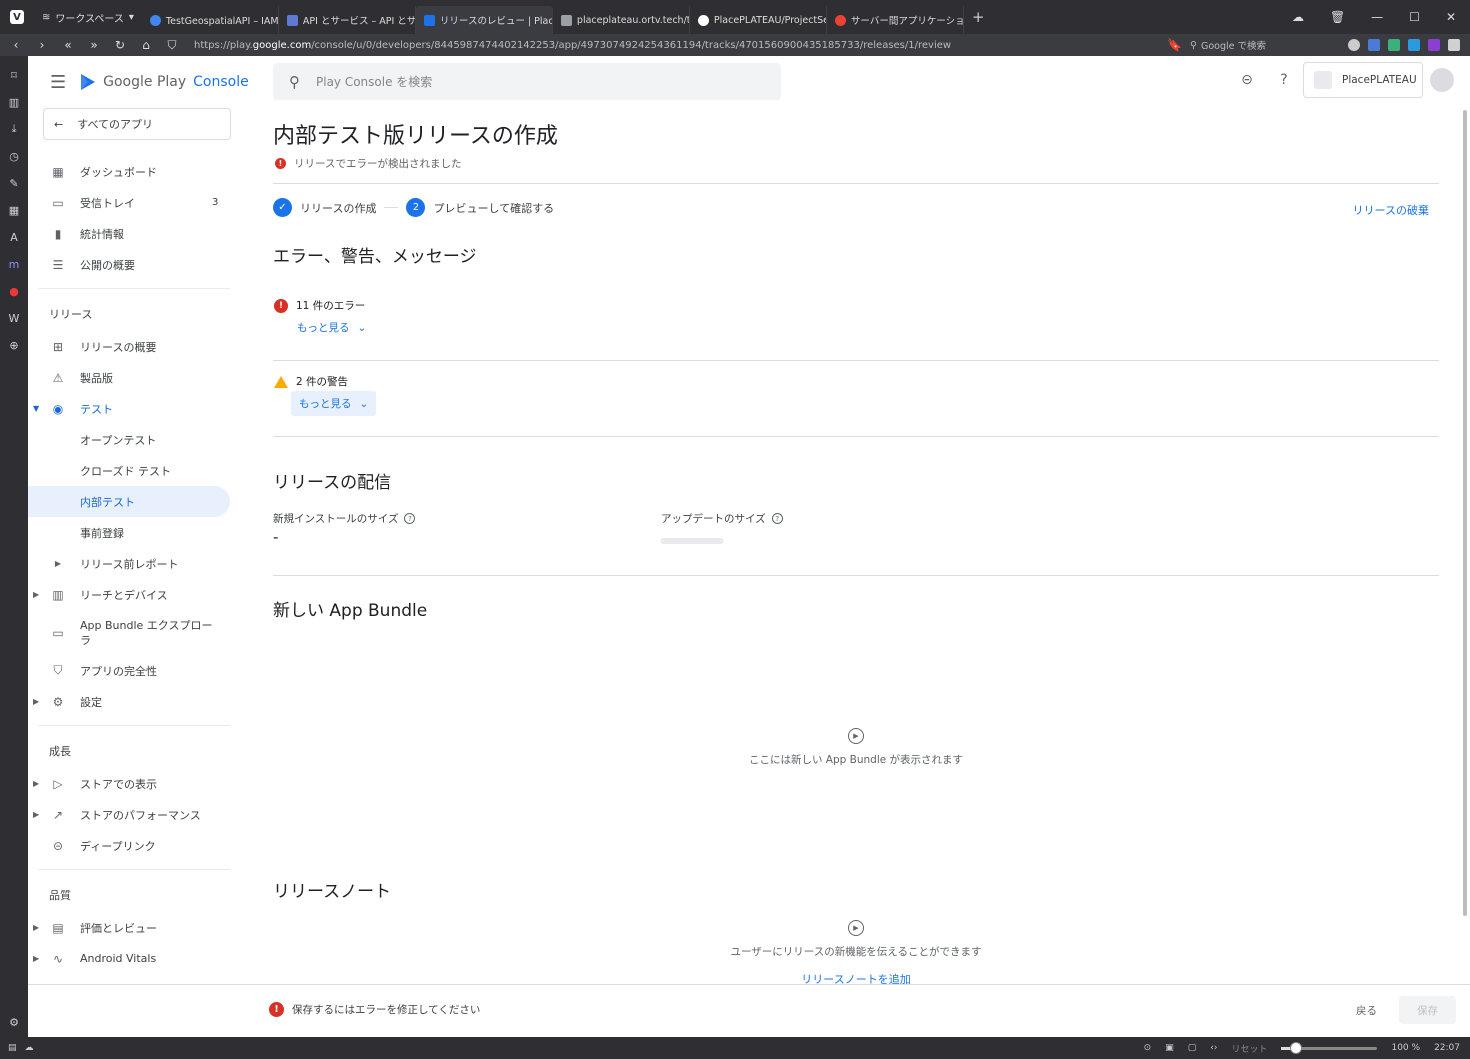 Image resolution: width=1470 pixels, height=1059 pixels. What do you see at coordinates (14, 210) in the screenshot?
I see `calendar-icon: ▦` at bounding box center [14, 210].